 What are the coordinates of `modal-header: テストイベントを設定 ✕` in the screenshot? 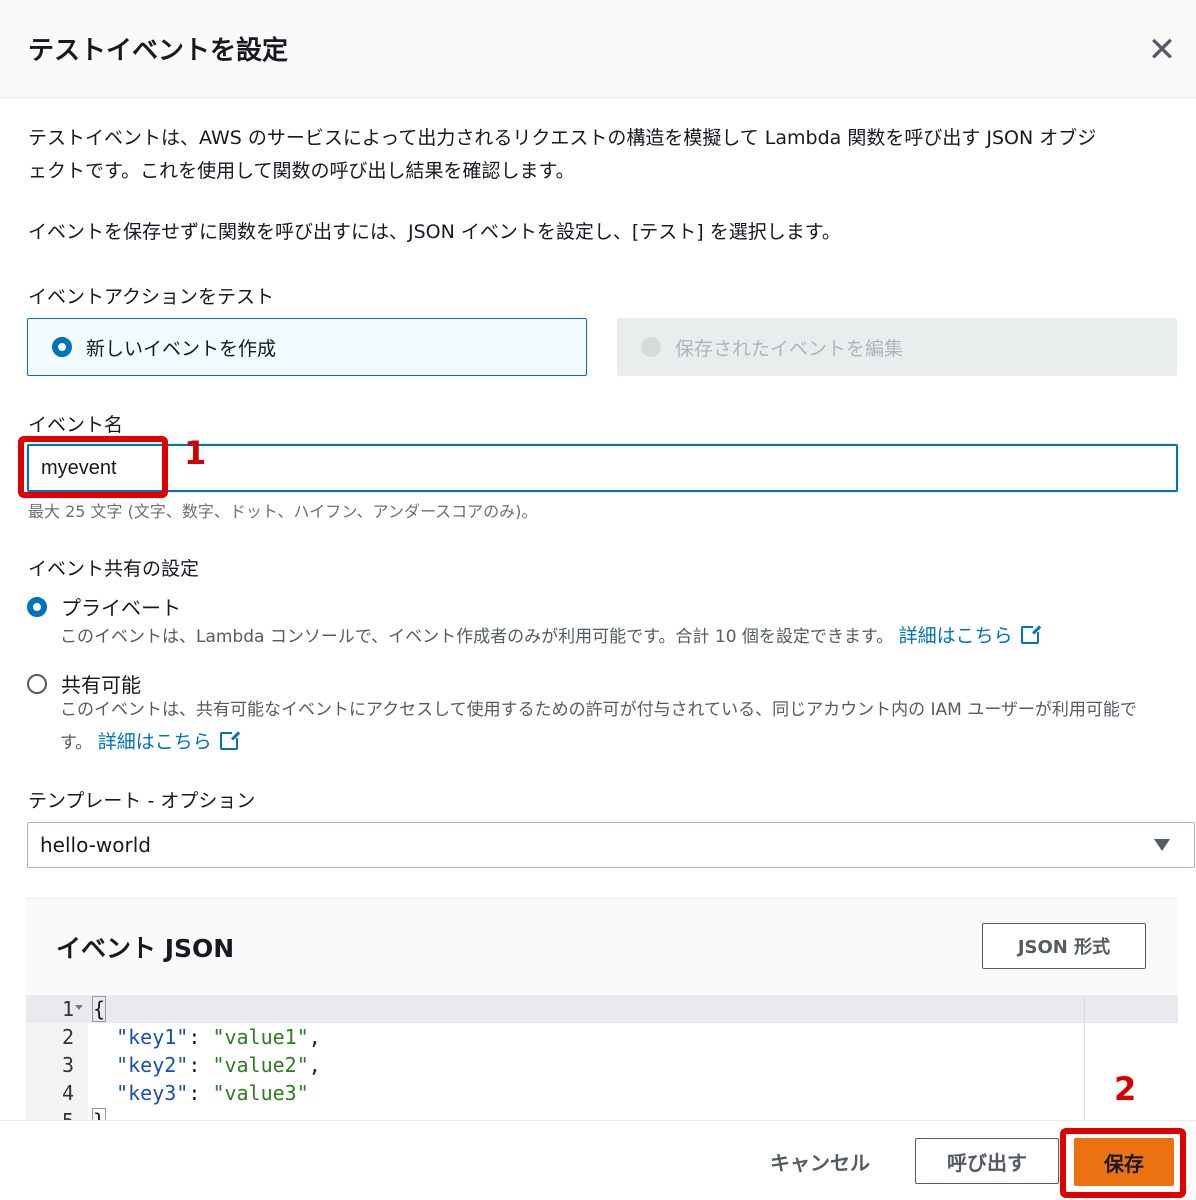 It's located at (598, 49).